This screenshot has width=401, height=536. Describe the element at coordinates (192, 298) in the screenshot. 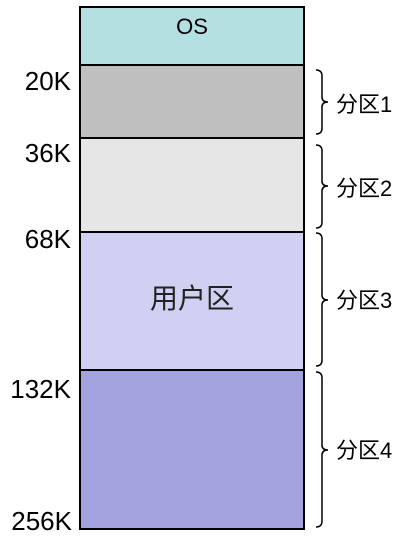

I see `user-area-label: 用户区` at that location.